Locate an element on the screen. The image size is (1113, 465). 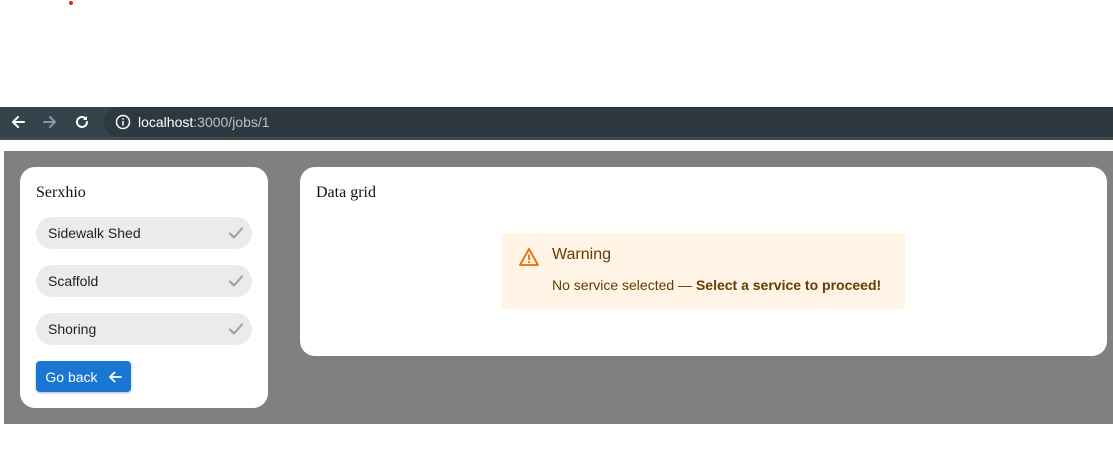
go-back-label: Go back is located at coordinates (71, 376).